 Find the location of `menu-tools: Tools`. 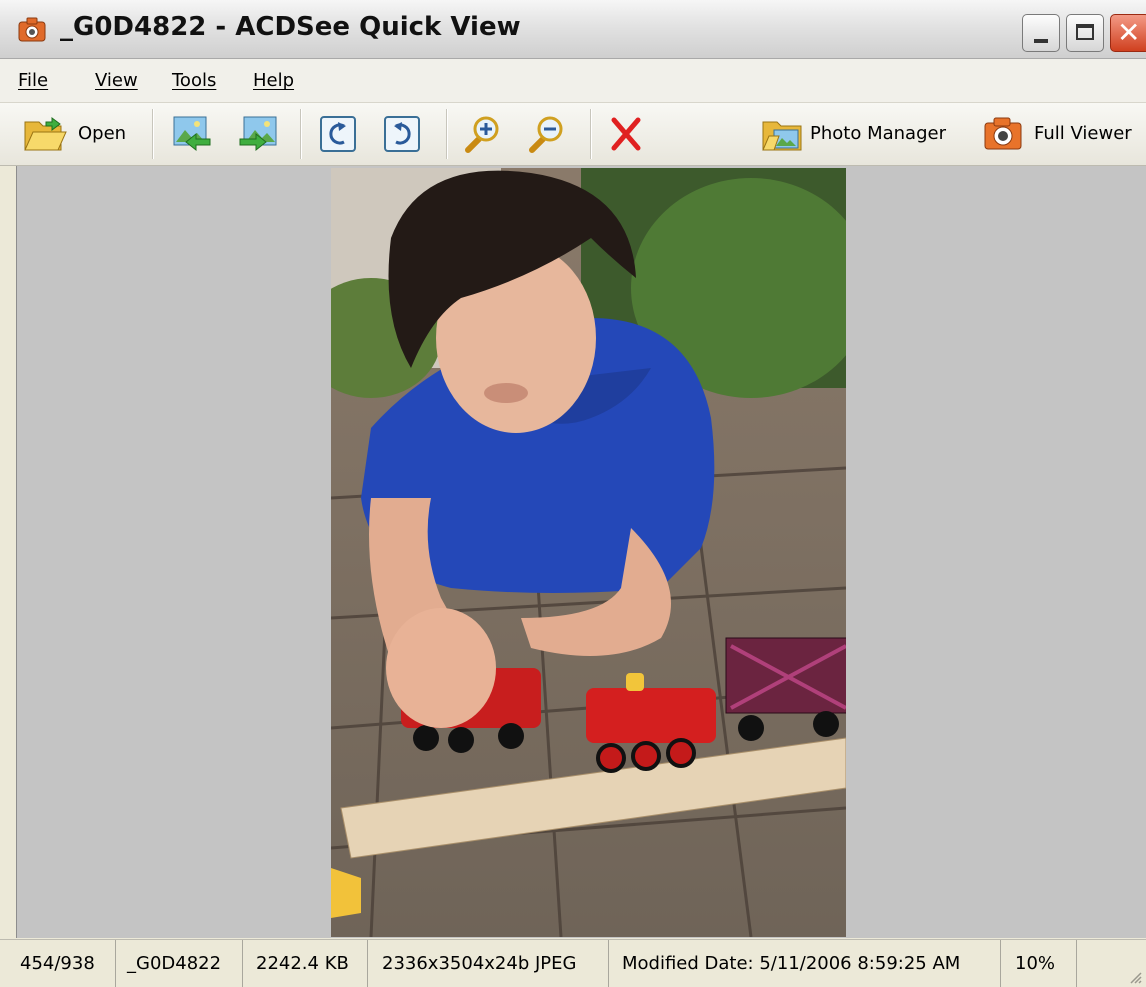

menu-tools: Tools is located at coordinates (194, 80).